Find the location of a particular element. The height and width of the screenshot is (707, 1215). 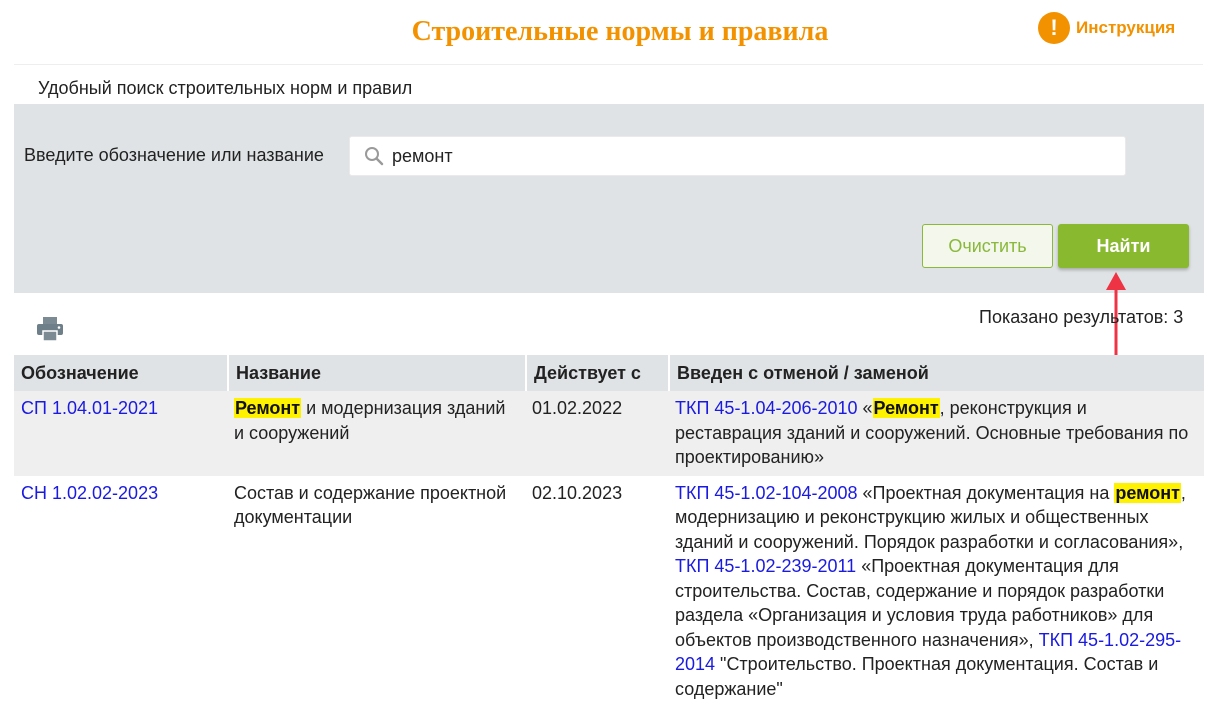

cell-code: СН 1.02.02-2023 is located at coordinates (120, 591).